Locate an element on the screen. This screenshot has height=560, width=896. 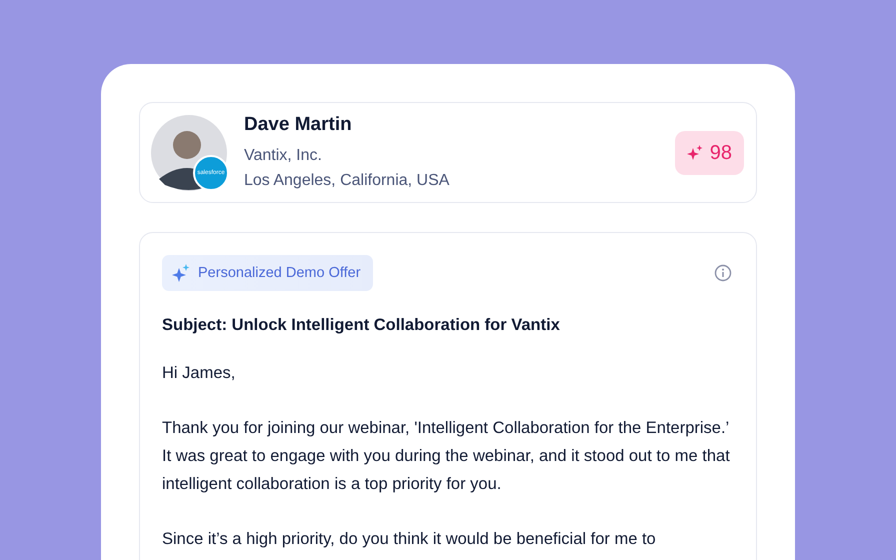
contact-name: Dave Martin is located at coordinates (298, 125).